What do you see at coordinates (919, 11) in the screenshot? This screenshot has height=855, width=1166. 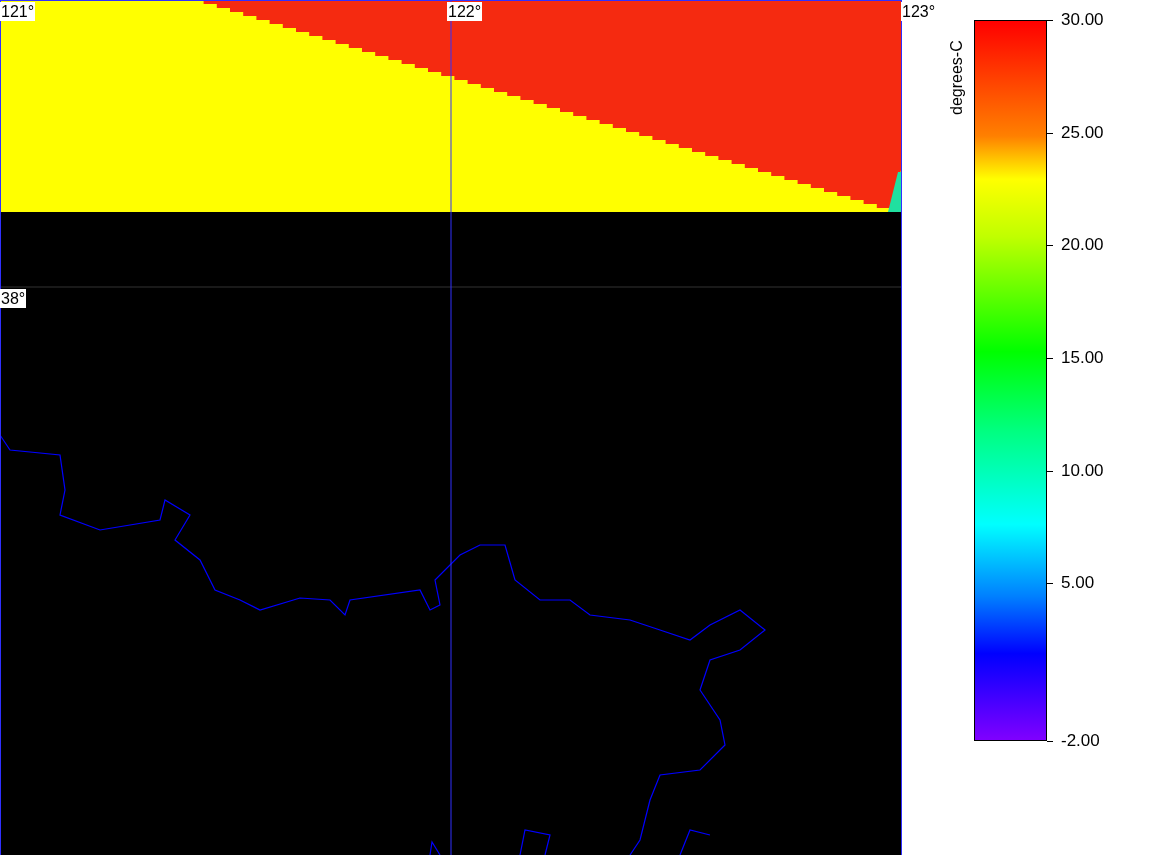 I see `longitude-label: 123°` at bounding box center [919, 11].